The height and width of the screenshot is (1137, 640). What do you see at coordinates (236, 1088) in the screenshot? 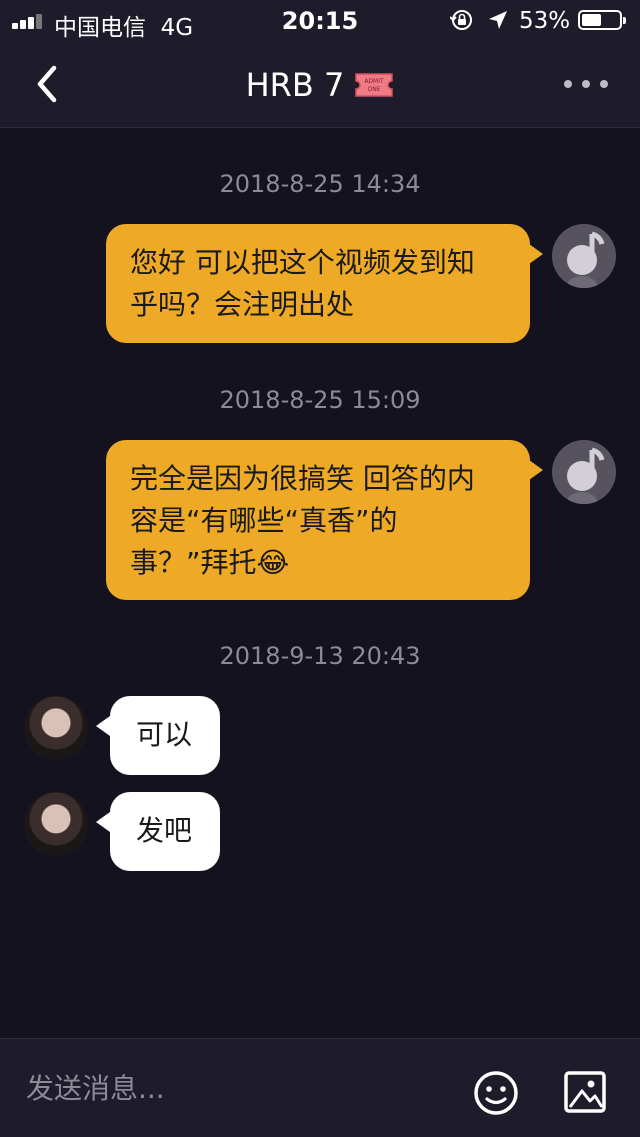
I see `message-input` at bounding box center [236, 1088].